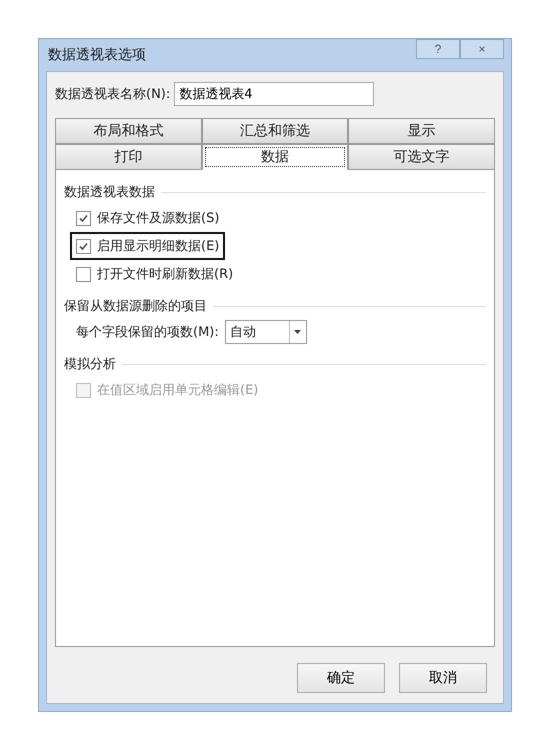  Describe the element at coordinates (275, 157) in the screenshot. I see `tab: 数据` at that location.